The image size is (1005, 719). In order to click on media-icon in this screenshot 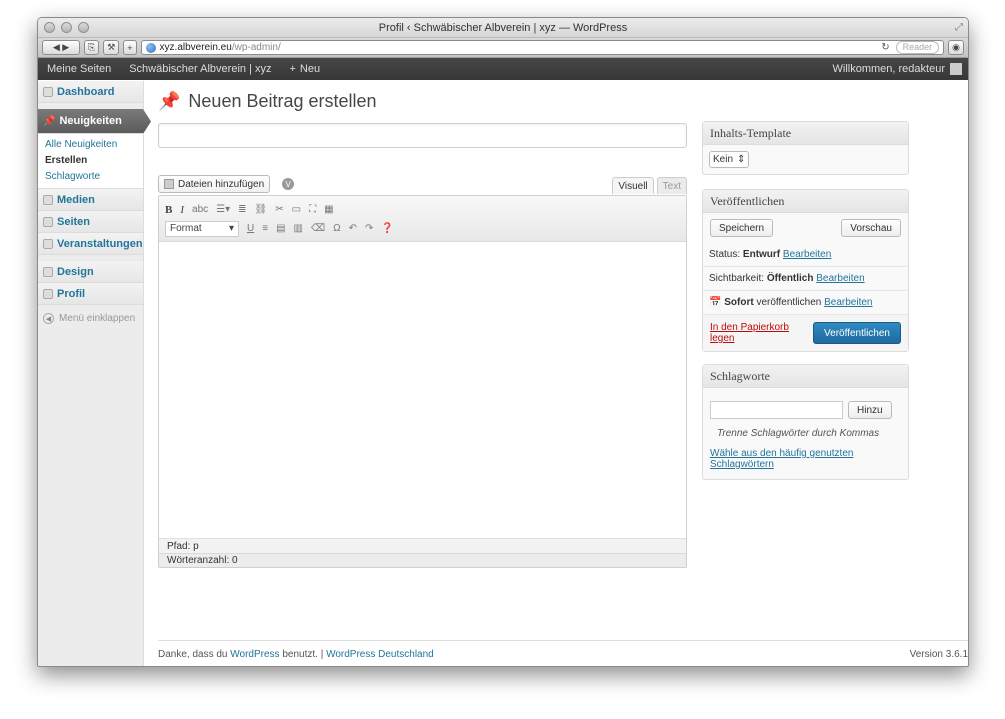, I will do `click(48, 199)`.